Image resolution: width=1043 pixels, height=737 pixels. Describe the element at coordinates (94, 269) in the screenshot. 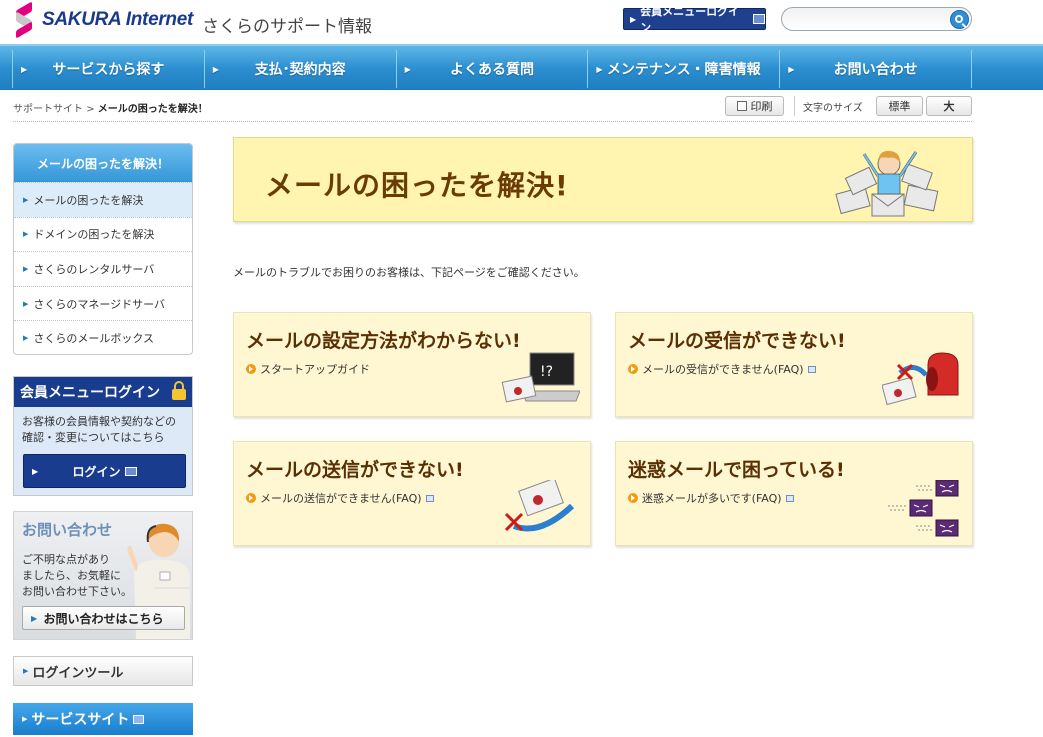

I see `sidebar-item-label: さくらのレンタルサーバ` at that location.